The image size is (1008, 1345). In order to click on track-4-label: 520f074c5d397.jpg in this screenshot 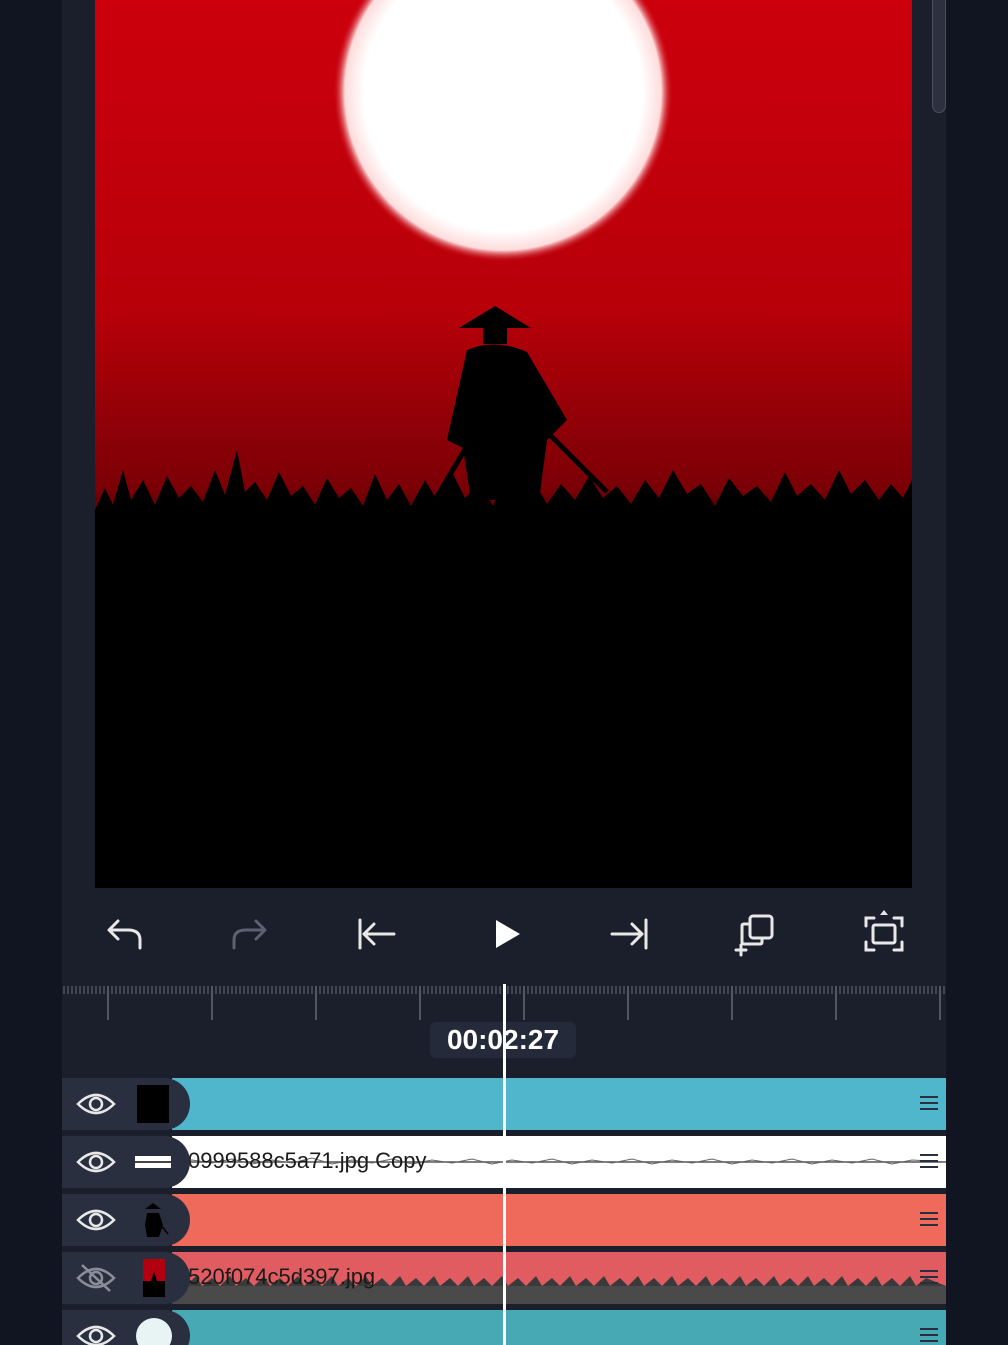, I will do `click(282, 1276)`.